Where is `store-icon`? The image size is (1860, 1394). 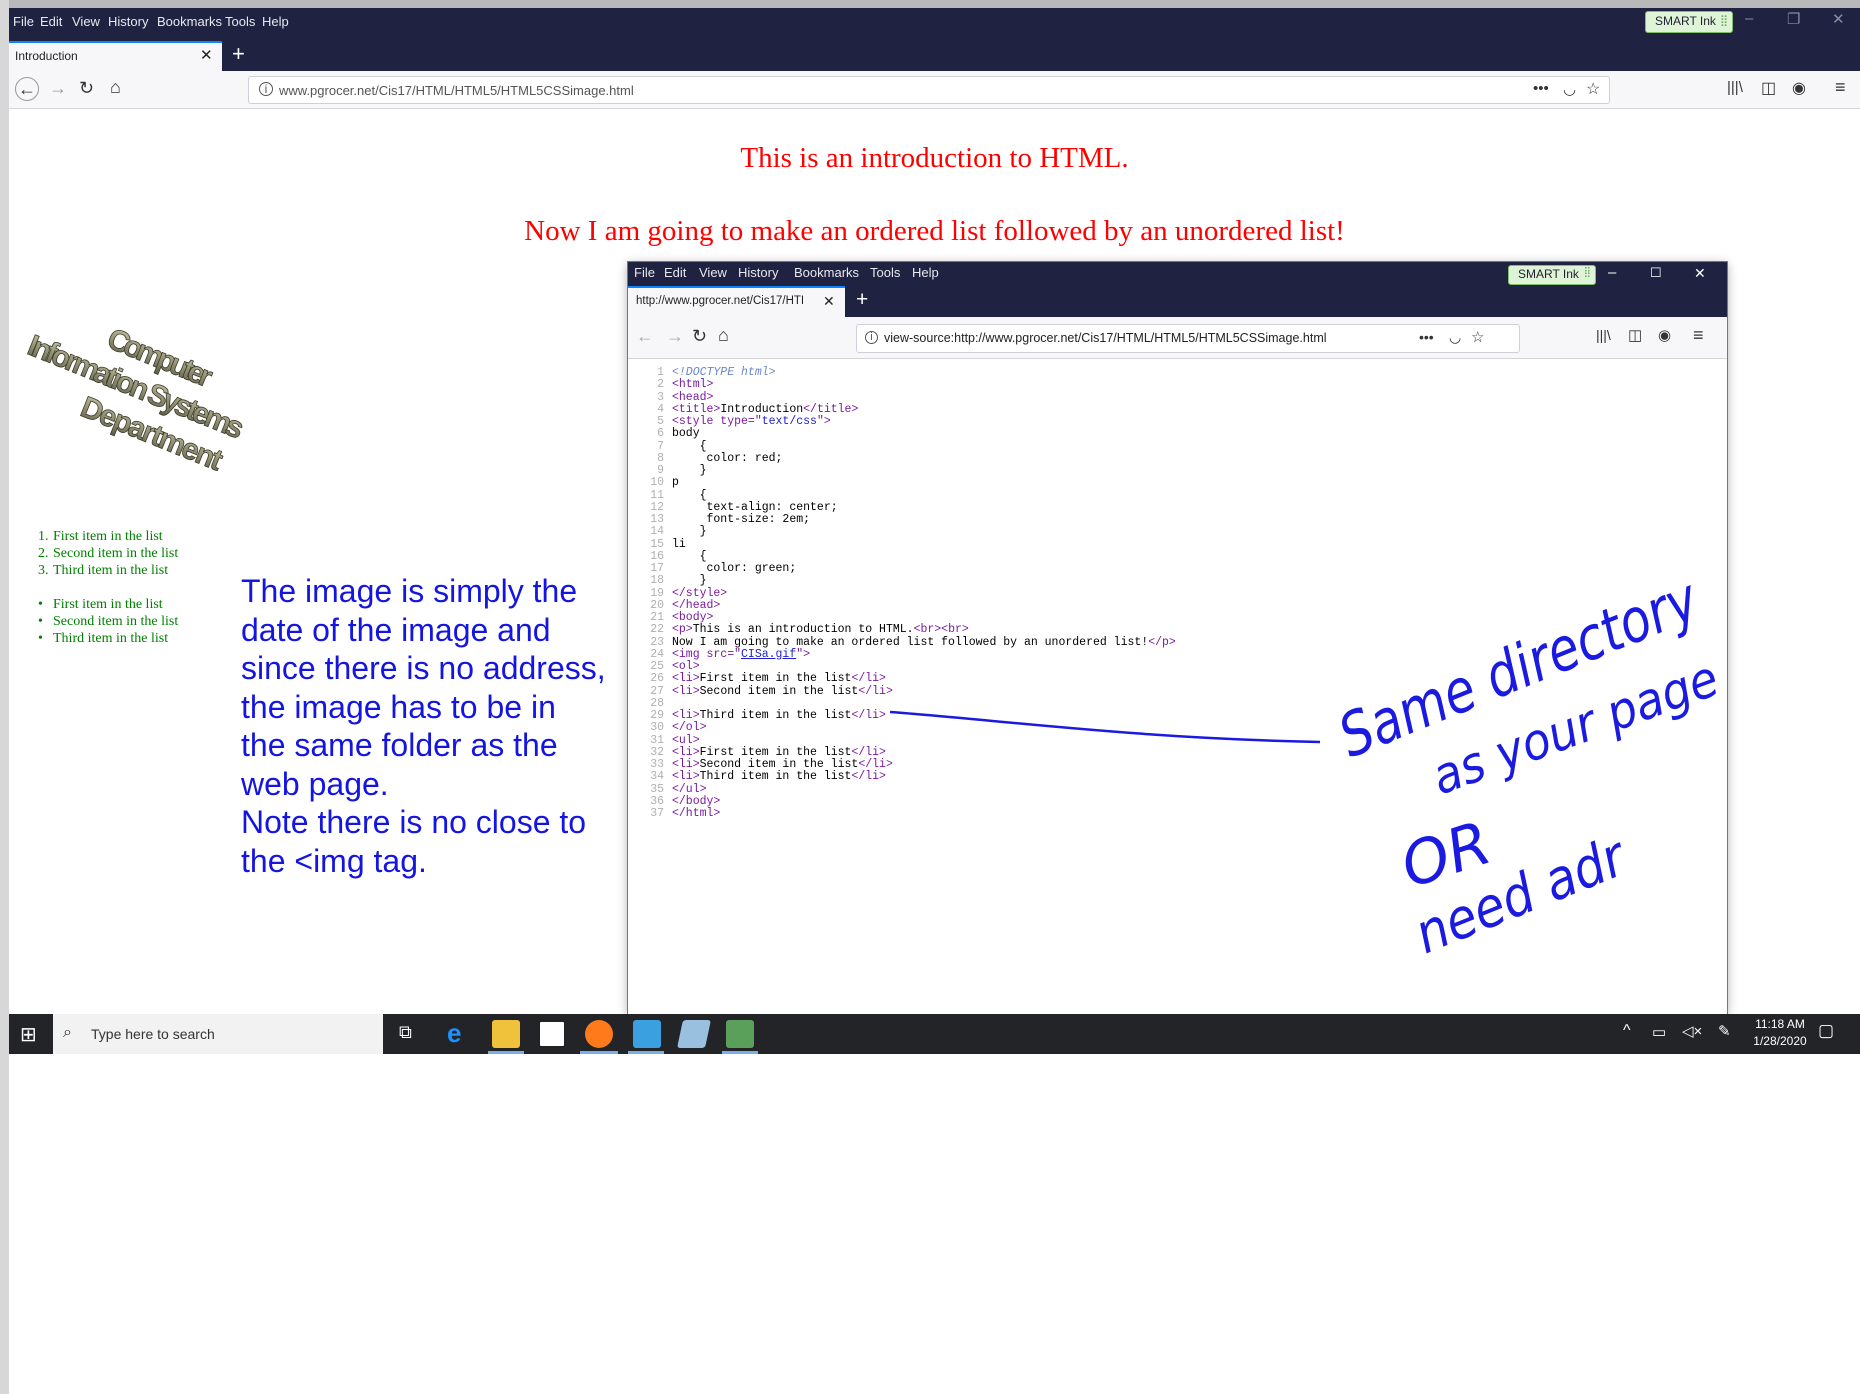 store-icon is located at coordinates (552, 1034).